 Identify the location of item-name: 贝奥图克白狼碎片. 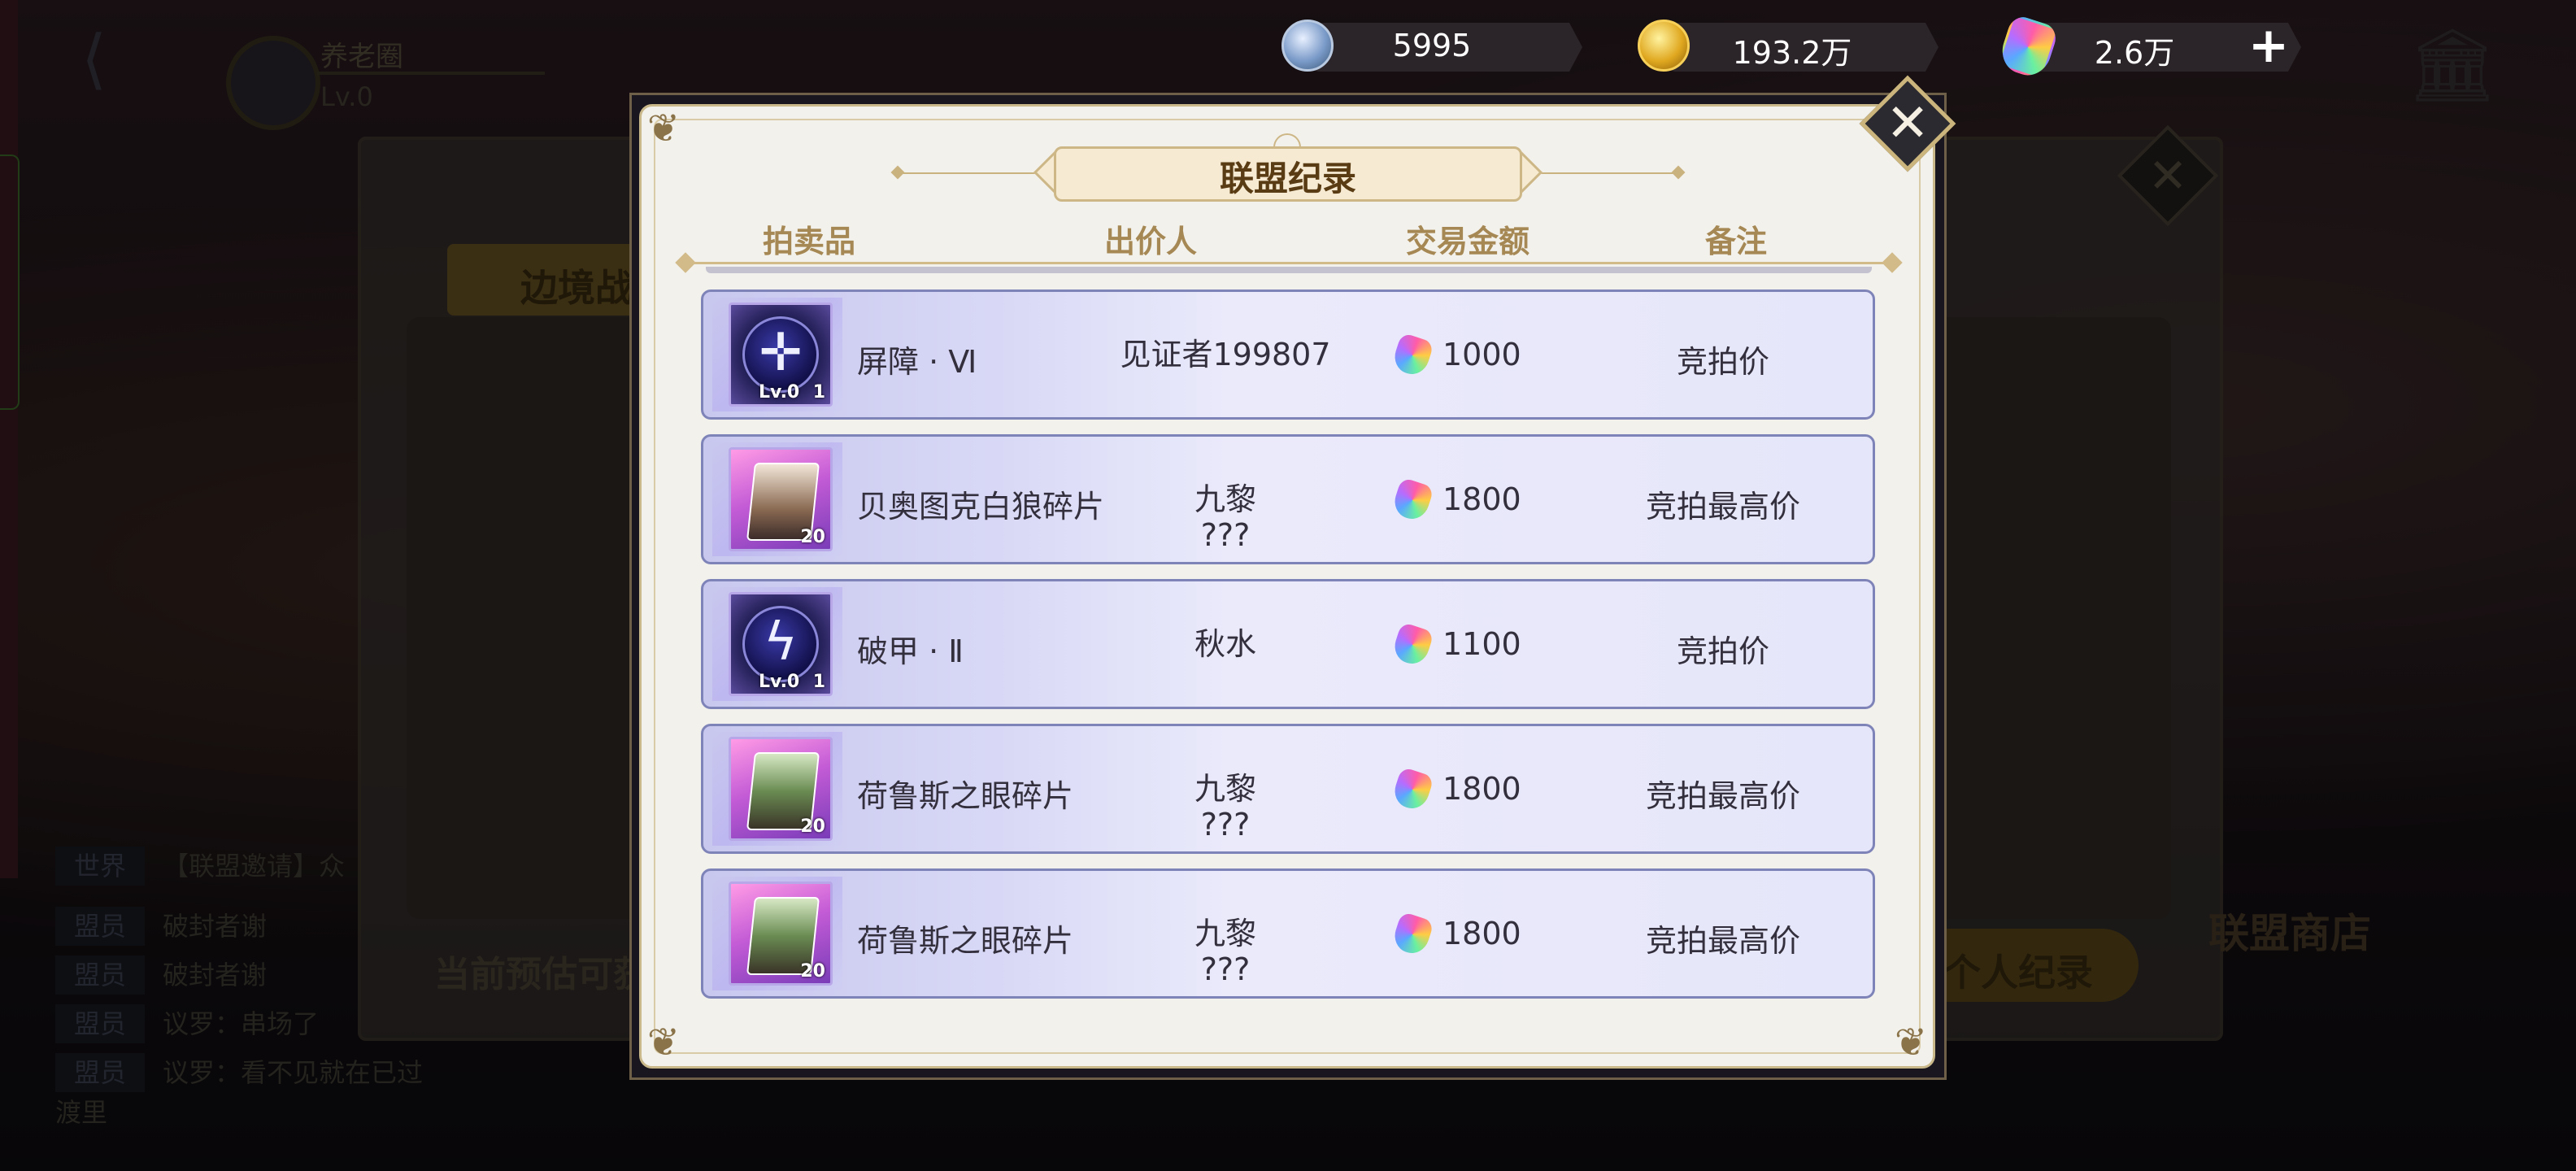
(981, 507).